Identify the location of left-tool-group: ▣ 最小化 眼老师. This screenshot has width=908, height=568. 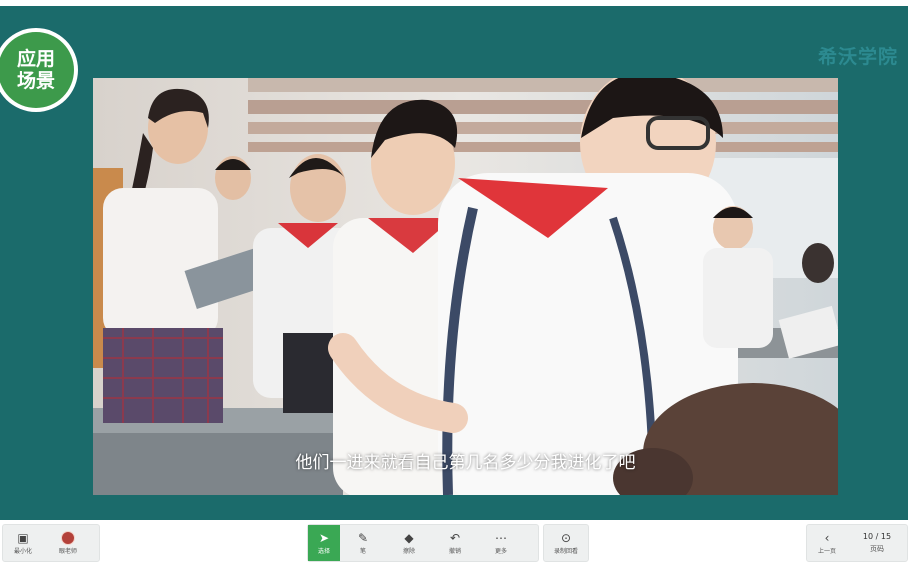
(51, 543).